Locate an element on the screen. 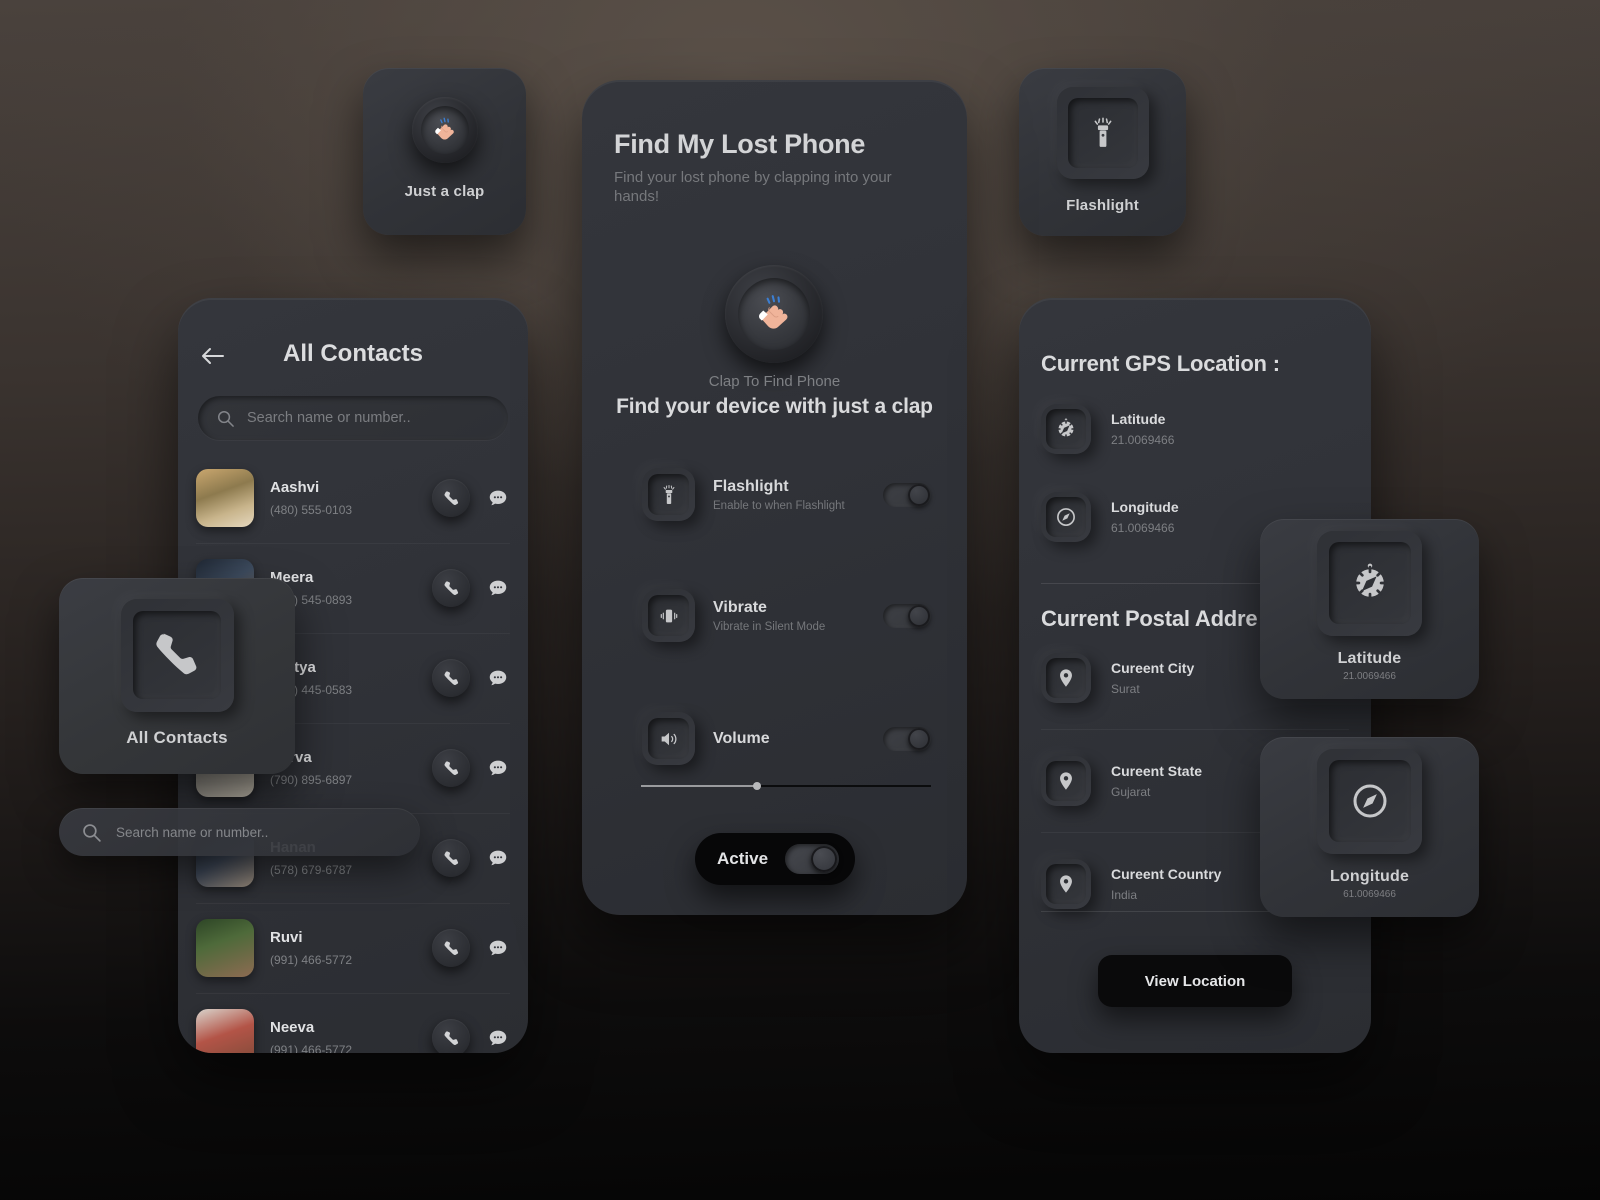  widget-flashlight: Flashlight is located at coordinates (1102, 152).